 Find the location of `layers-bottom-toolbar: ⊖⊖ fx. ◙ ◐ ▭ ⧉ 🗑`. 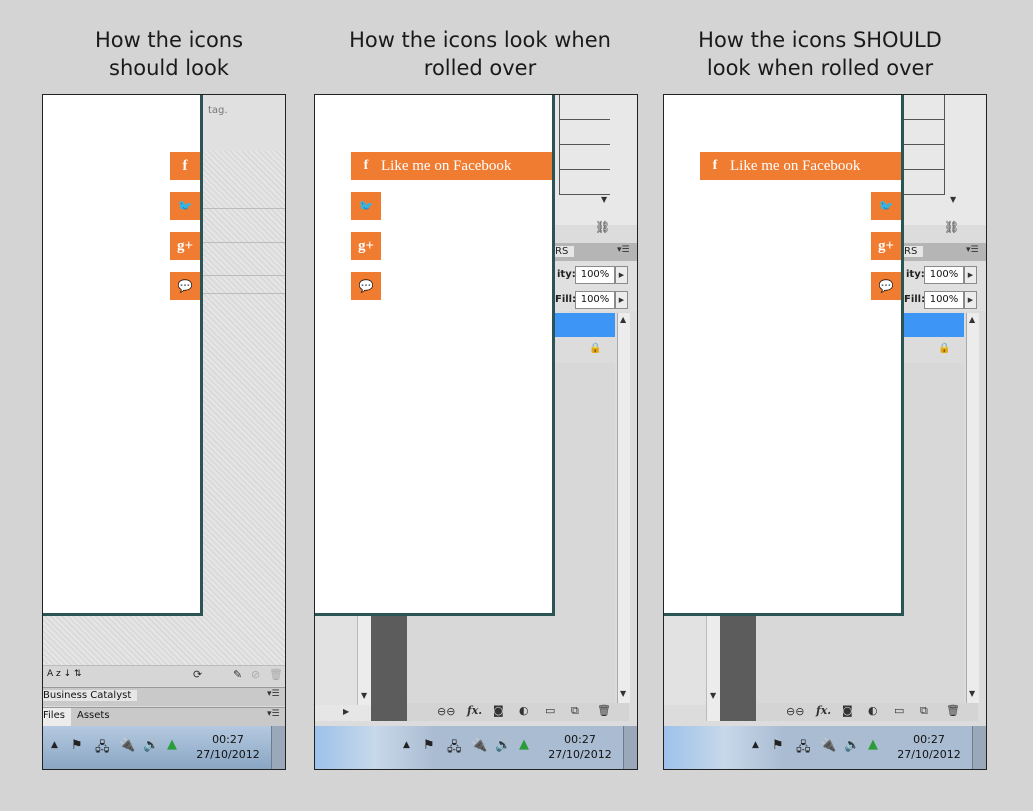

layers-bottom-toolbar: ⊖⊖ fx. ◙ ◐ ▭ ⧉ 🗑 is located at coordinates (518, 712).